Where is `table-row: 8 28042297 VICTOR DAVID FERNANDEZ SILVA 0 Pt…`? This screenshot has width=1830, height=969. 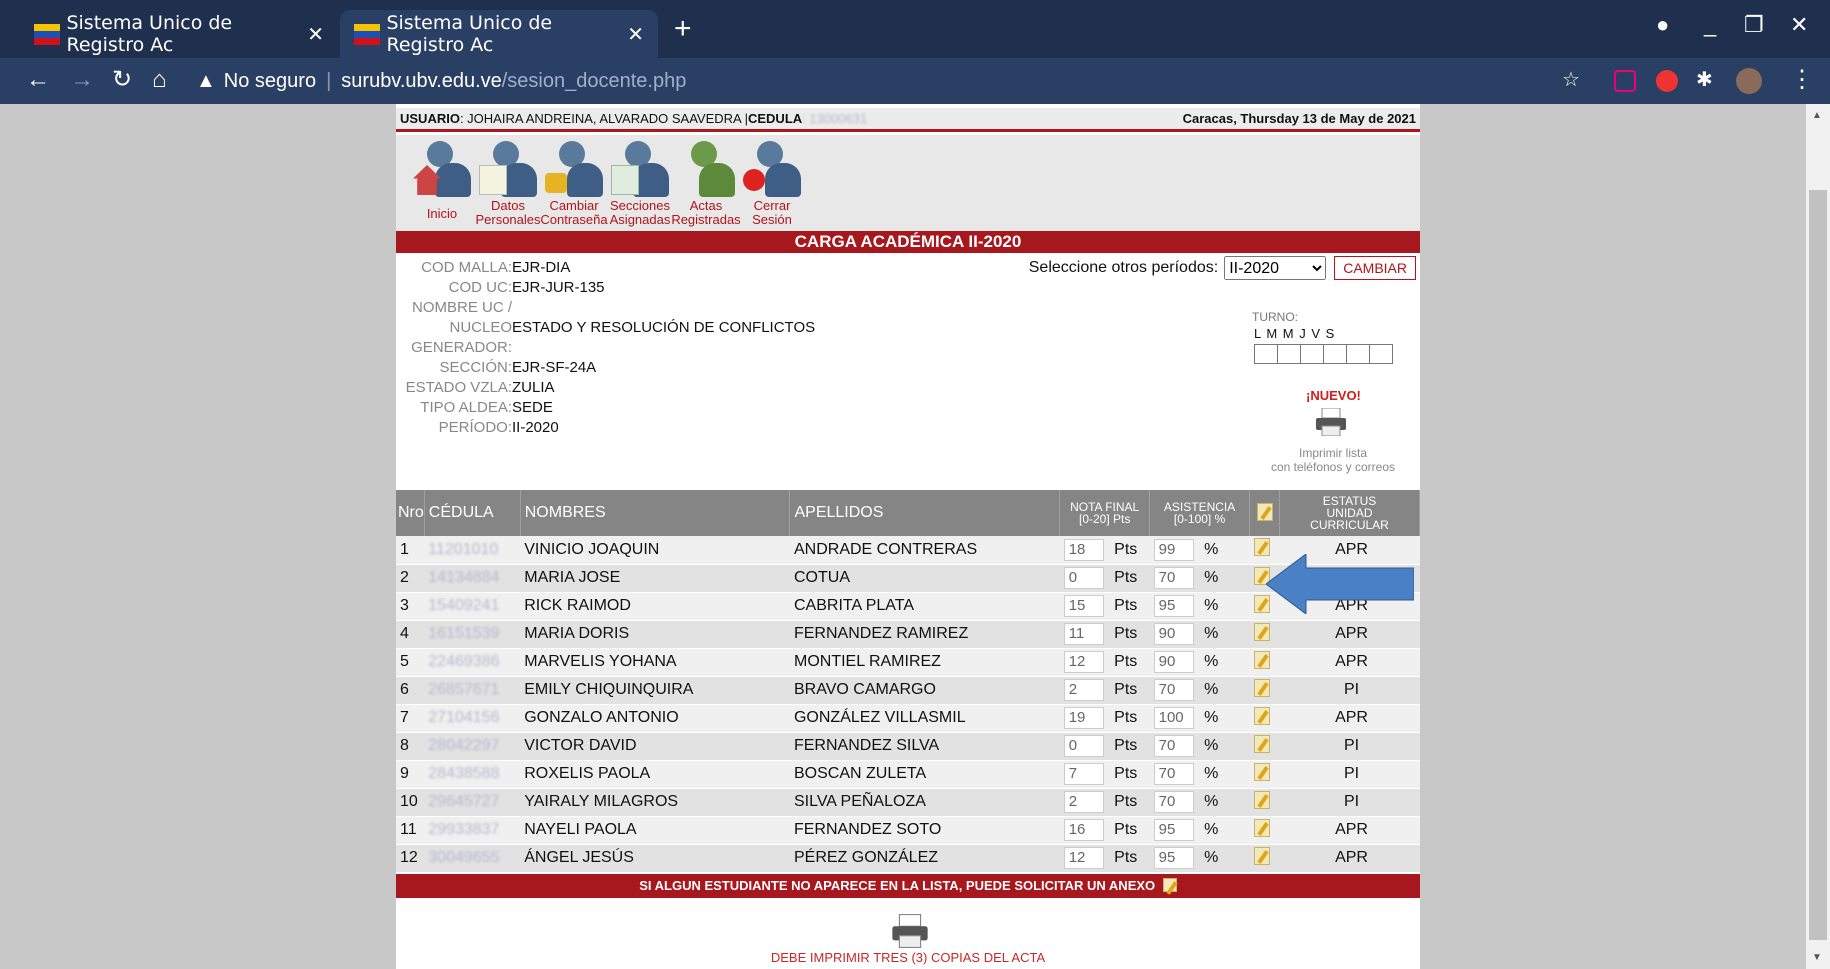 table-row: 8 28042297 VICTOR DAVID FERNANDEZ SILVA 0 Pt… is located at coordinates (908, 746).